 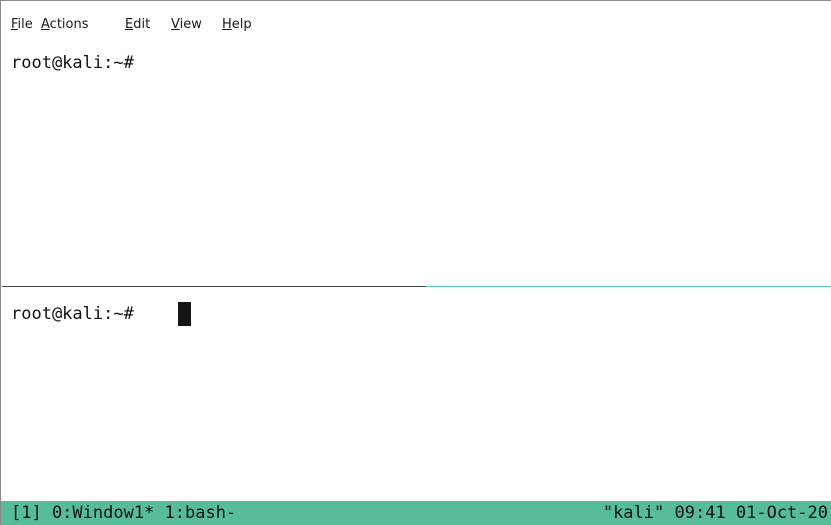 What do you see at coordinates (184, 314) in the screenshot?
I see `text-cursor` at bounding box center [184, 314].